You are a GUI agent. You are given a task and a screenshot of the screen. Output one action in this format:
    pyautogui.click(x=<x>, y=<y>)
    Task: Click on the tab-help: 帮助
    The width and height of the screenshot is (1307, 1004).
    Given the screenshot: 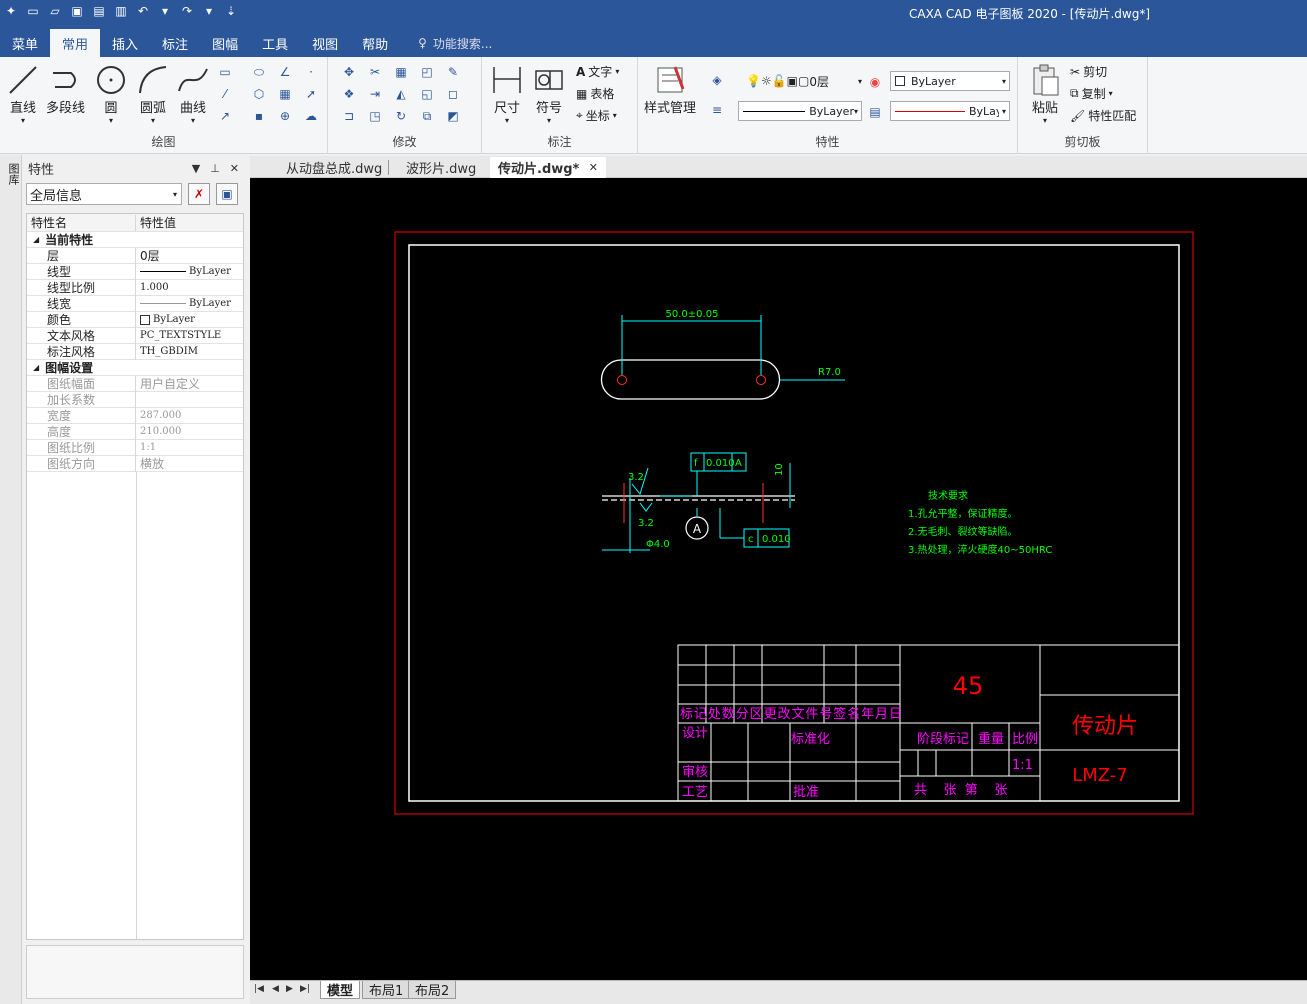 What is the action you would take?
    pyautogui.click(x=375, y=43)
    